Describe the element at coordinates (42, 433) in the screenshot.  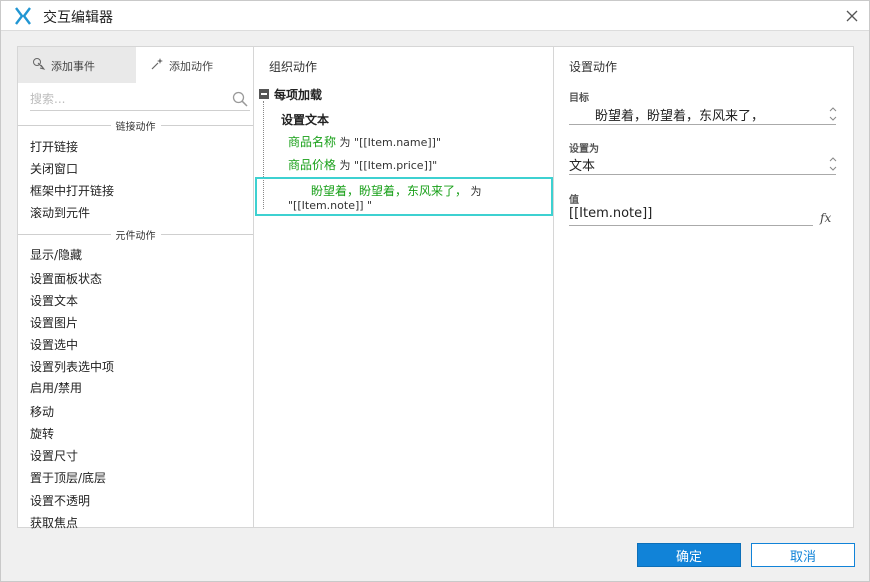
I see `action-rotate: 旋转` at that location.